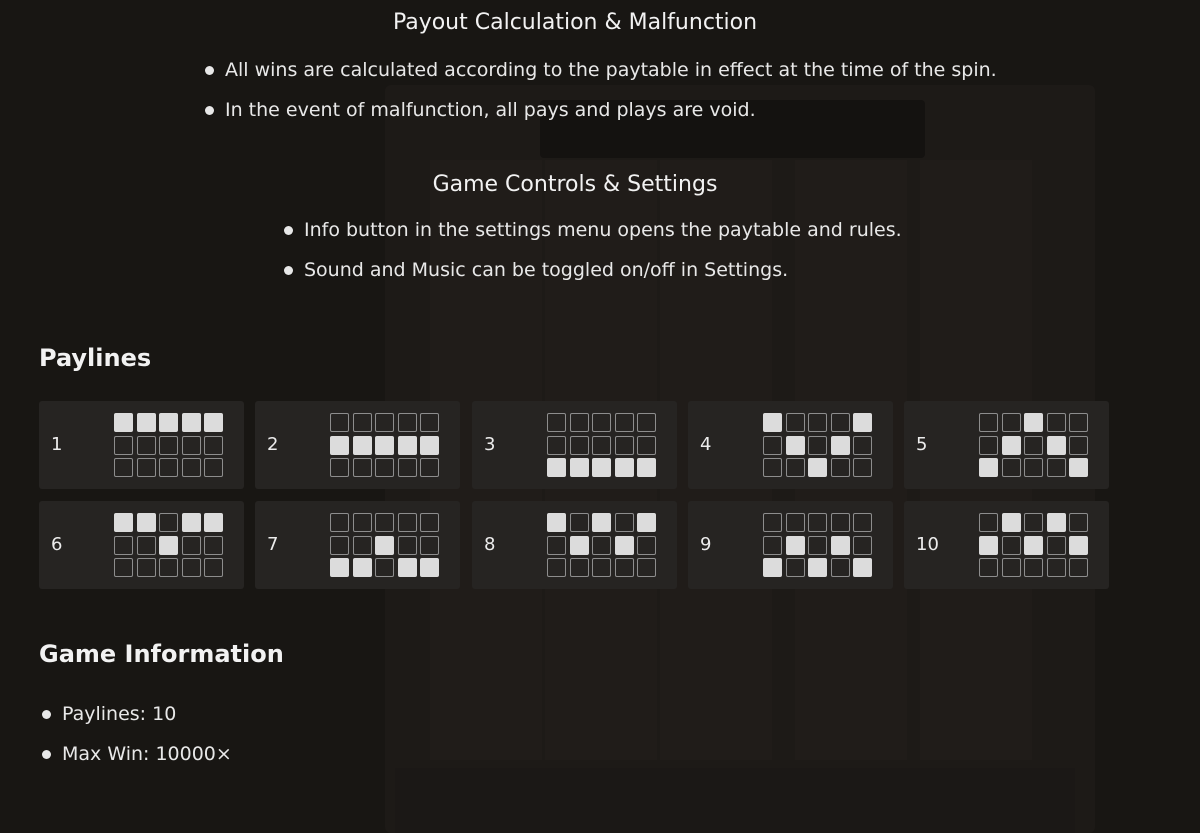 Image resolution: width=1200 pixels, height=833 pixels. What do you see at coordinates (147, 754) in the screenshot?
I see `bullet-text: Max Win: 10000×` at bounding box center [147, 754].